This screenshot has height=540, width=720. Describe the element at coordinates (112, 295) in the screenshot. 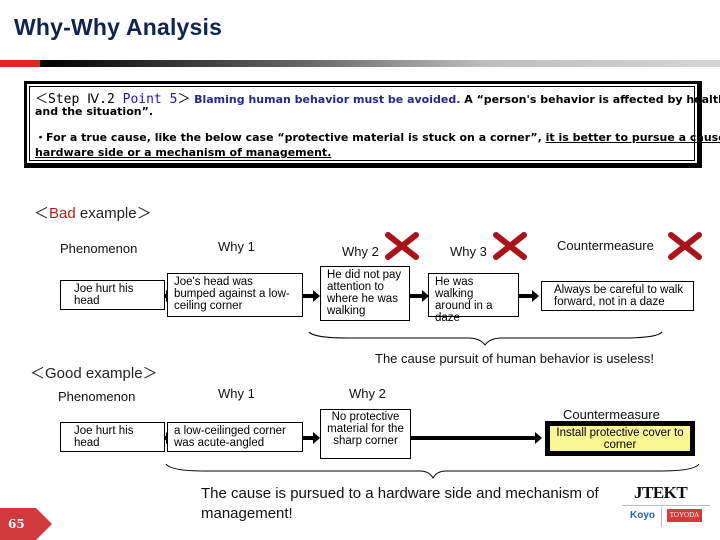

I see `bad-box-phenomenon: Joe hurt his head` at that location.